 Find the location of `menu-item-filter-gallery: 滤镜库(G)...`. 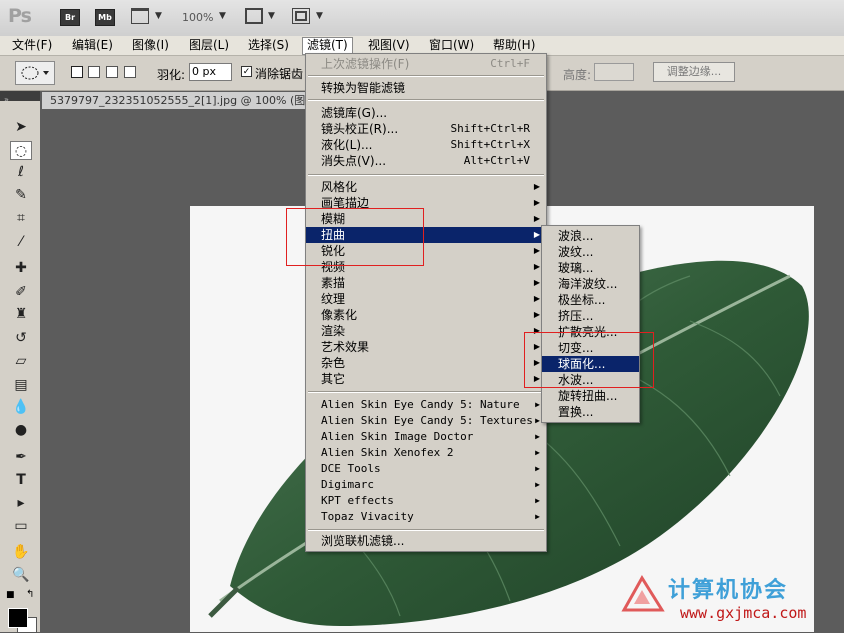

menu-item-filter-gallery: 滤镜库(G)... is located at coordinates (426, 113).